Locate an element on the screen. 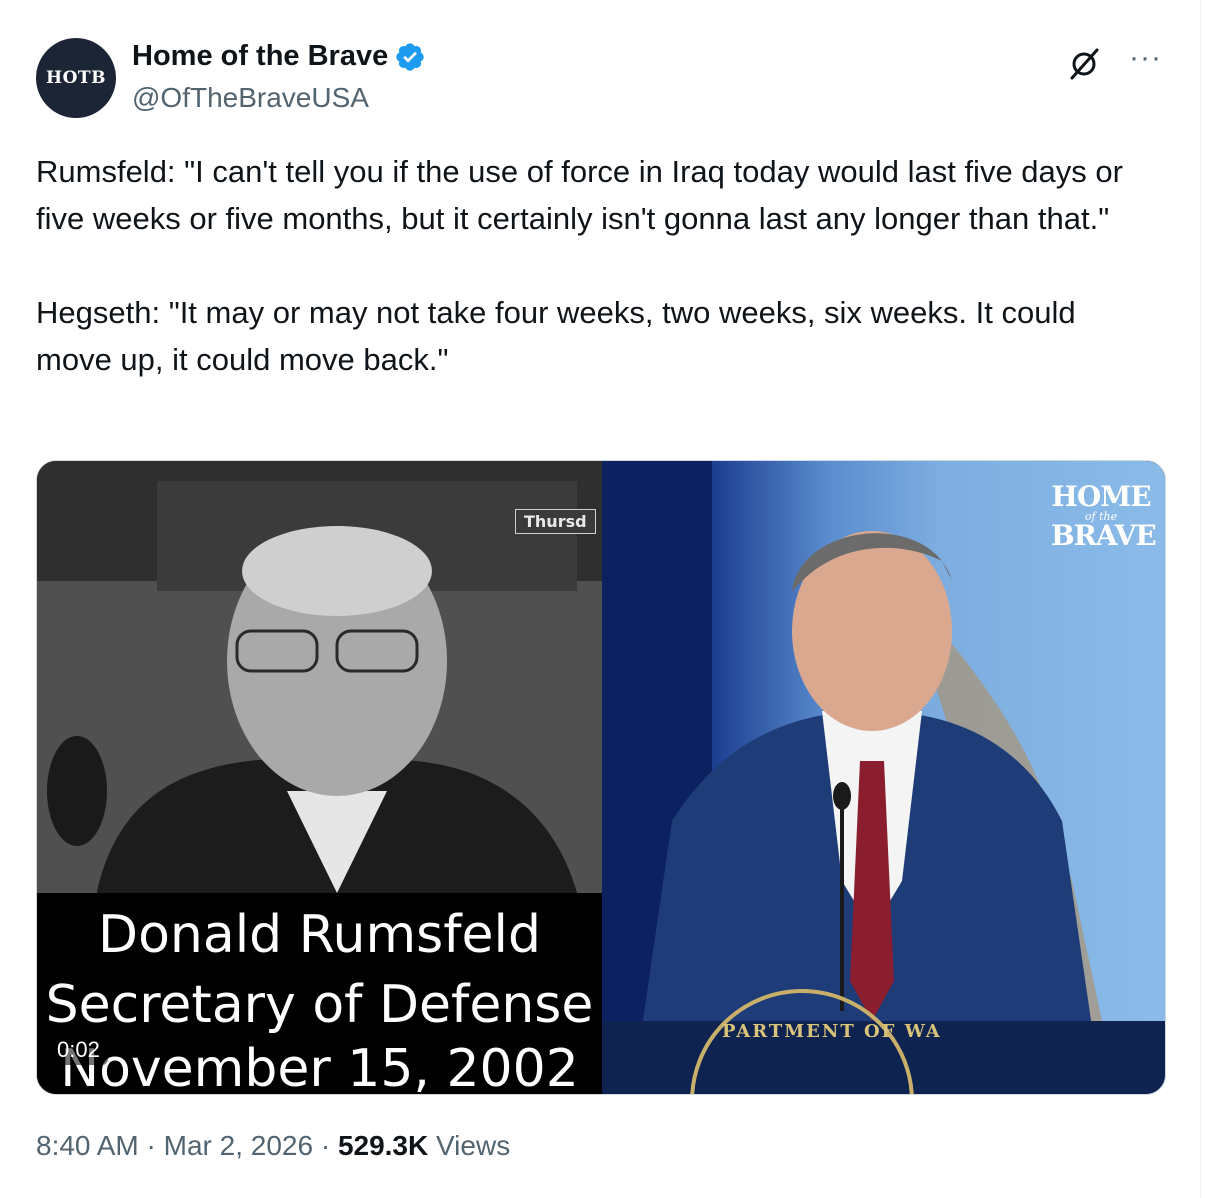 This screenshot has height=1198, width=1206. caption-date: November 15, 2002 is located at coordinates (319, 1067).